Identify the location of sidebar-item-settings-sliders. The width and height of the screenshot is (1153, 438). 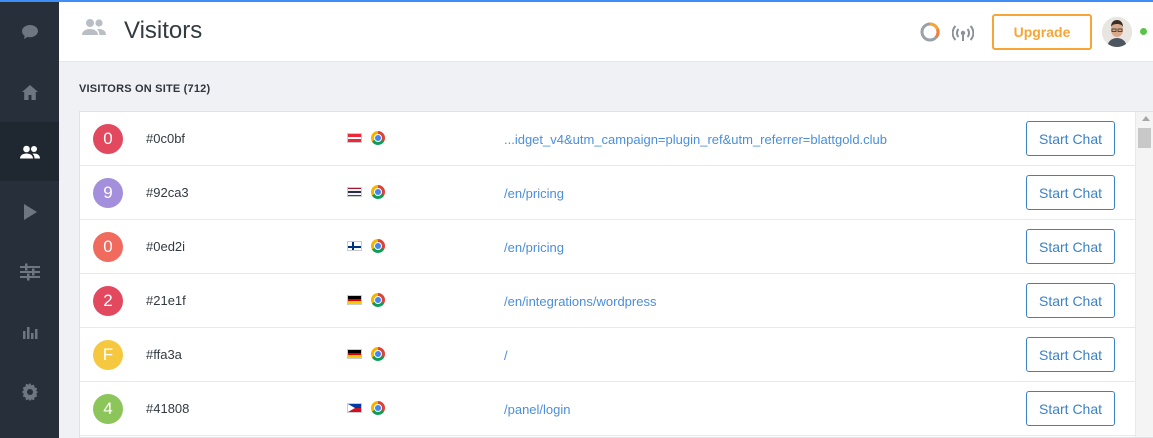
(29, 271).